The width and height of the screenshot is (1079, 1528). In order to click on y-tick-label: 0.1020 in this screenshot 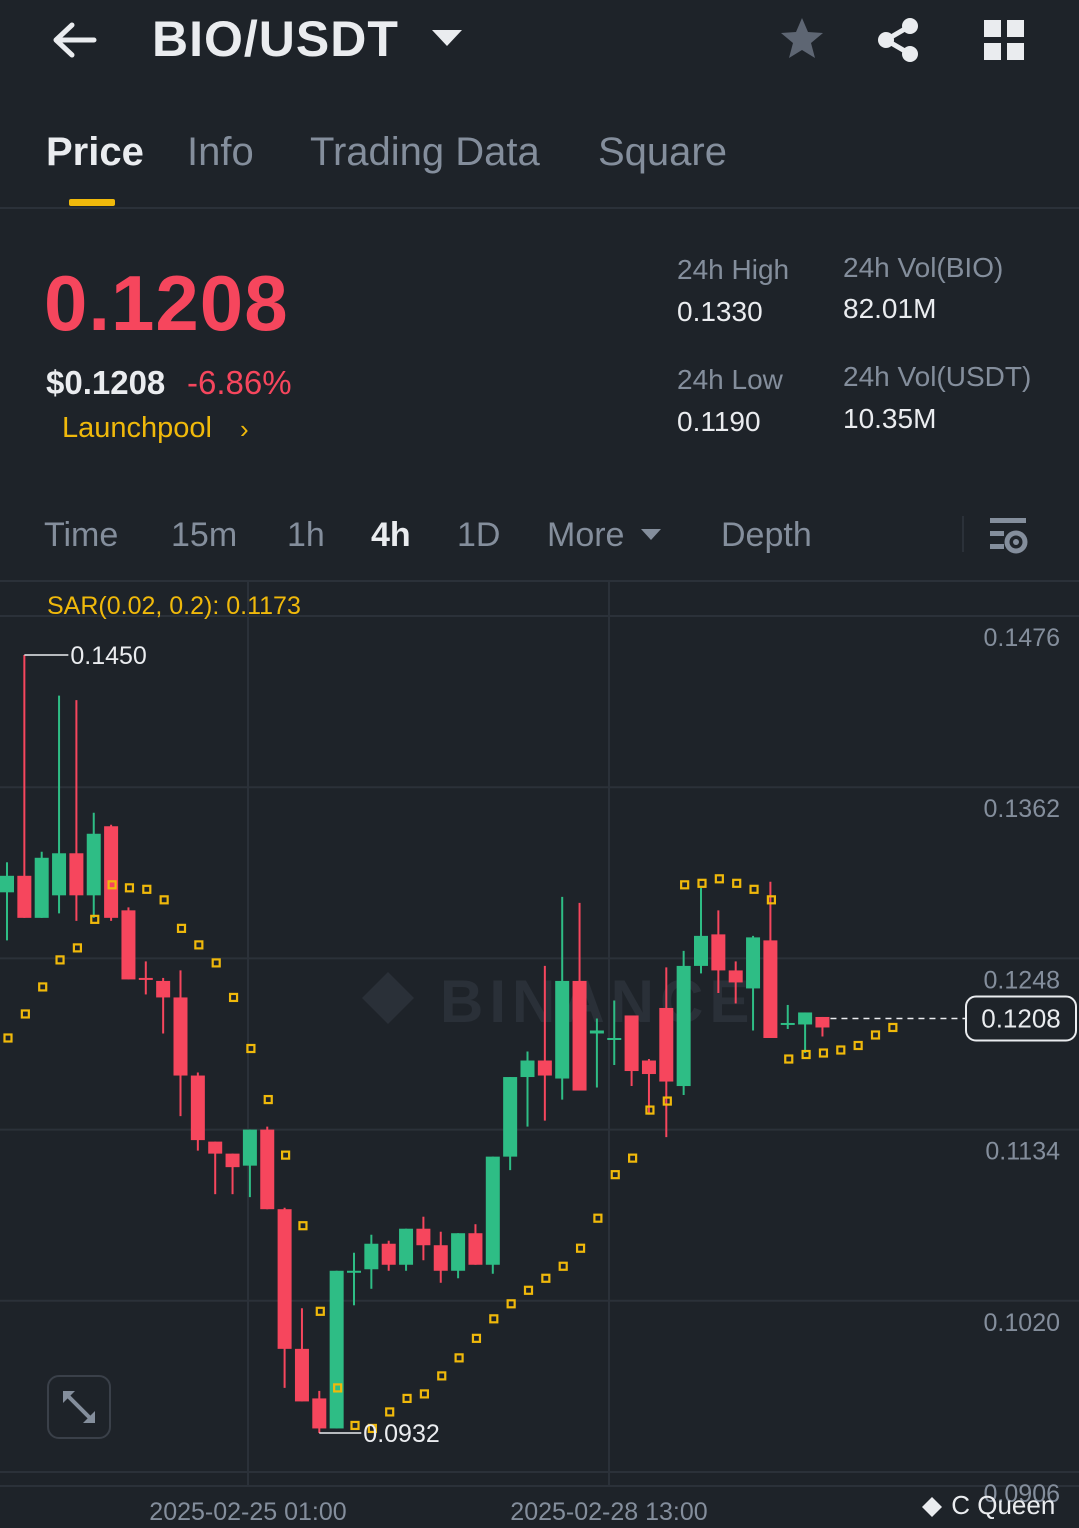, I will do `click(1022, 1323)`.